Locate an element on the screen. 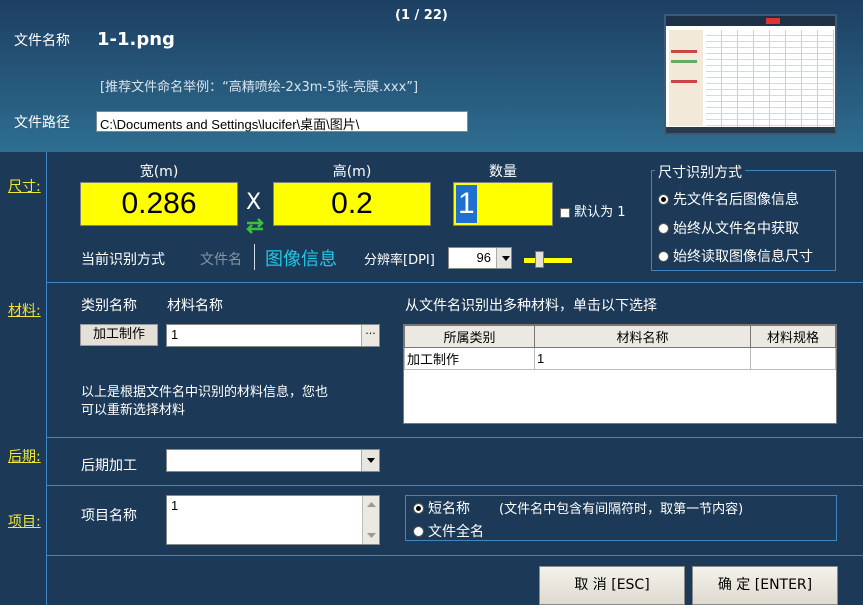 The width and height of the screenshot is (863, 605). slider-thumb-icon is located at coordinates (539, 259).